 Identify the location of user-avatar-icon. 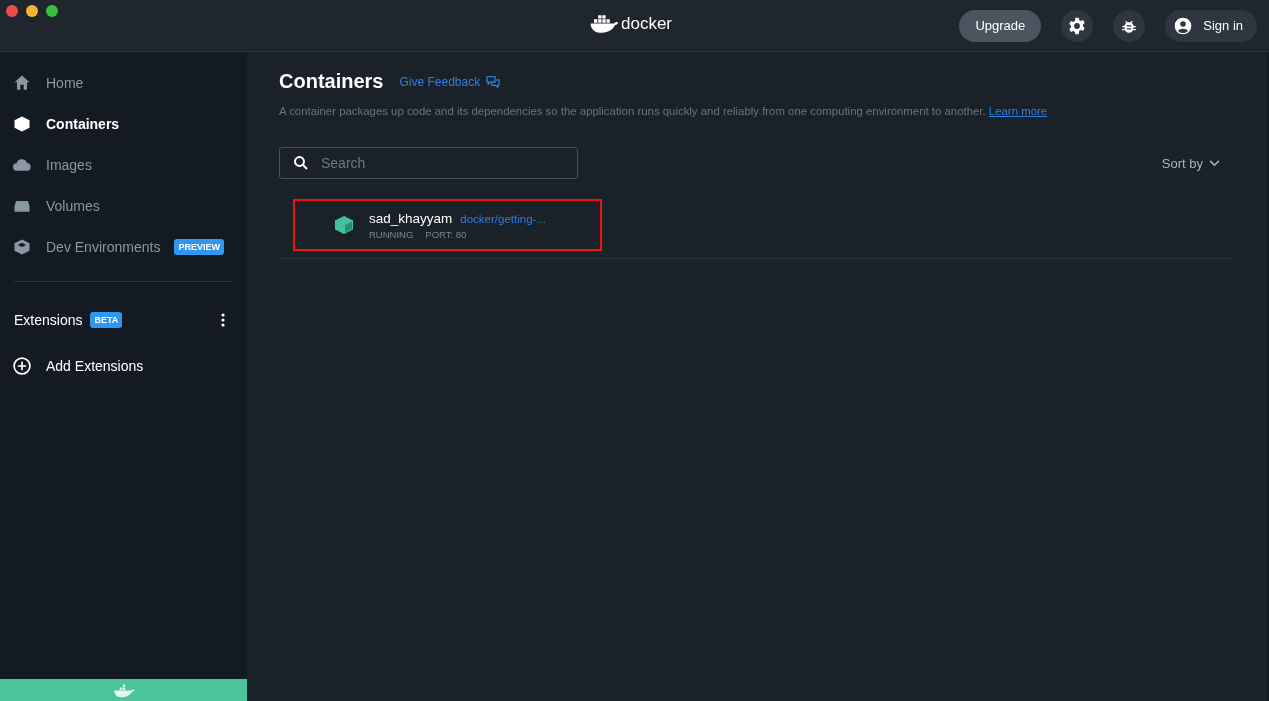
(1183, 25).